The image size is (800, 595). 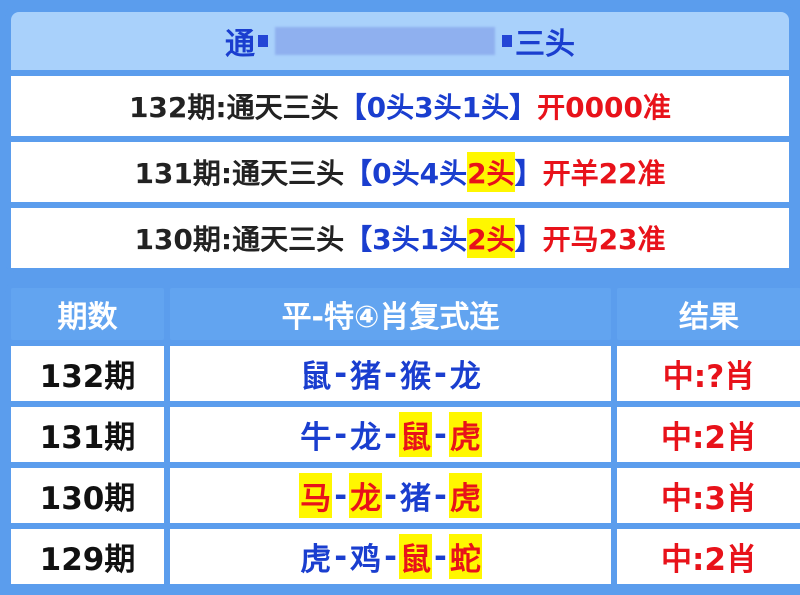 I want to click on column-header-result: 结果, so click(x=708, y=314).